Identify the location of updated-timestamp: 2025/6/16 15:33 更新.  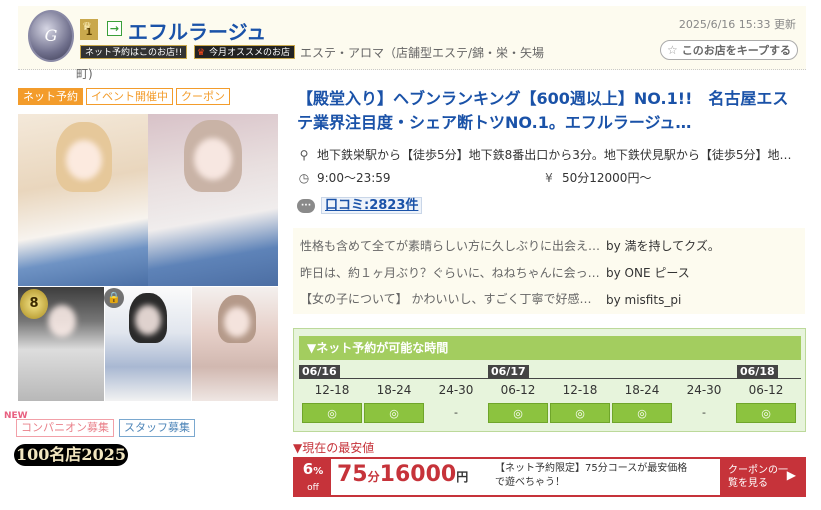
(737, 24).